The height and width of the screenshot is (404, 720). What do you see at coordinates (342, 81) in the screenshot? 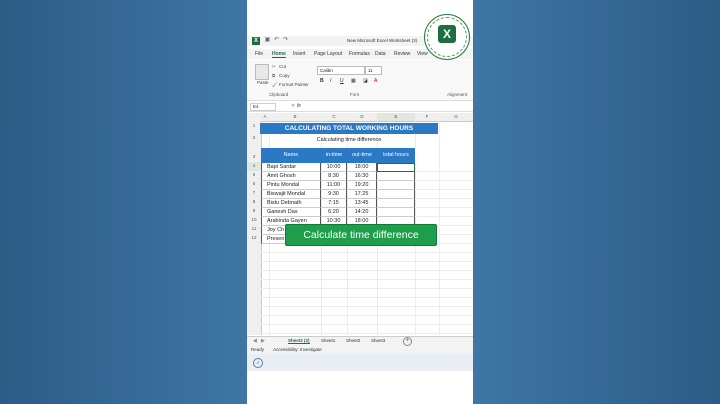
I see `underline-button: U` at bounding box center [342, 81].